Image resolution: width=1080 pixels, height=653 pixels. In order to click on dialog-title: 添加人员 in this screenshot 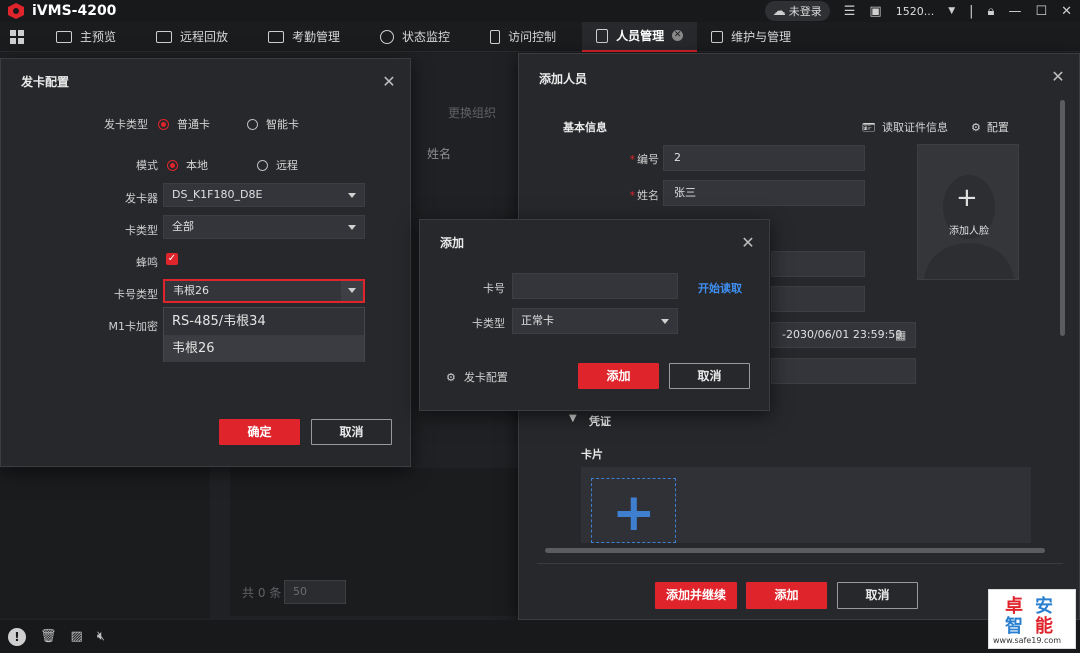, I will do `click(563, 79)`.